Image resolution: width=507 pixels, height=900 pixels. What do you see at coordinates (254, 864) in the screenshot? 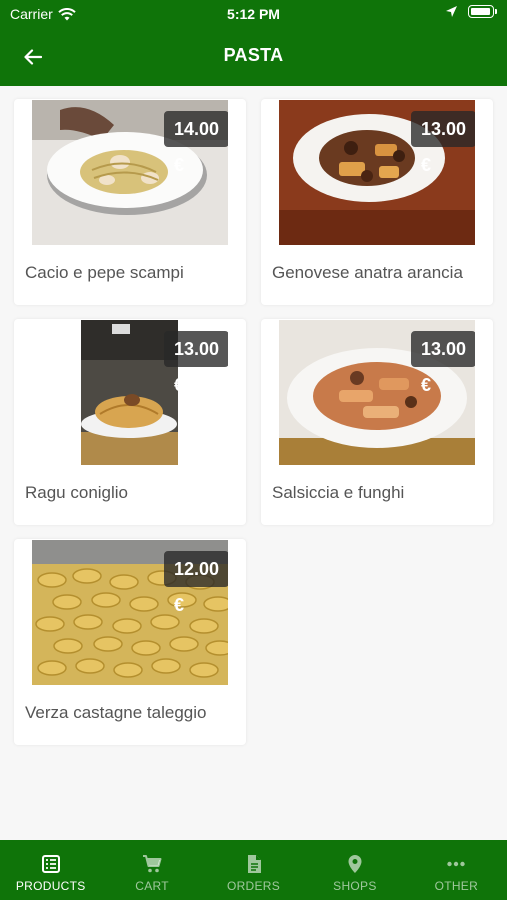
I see `document-icon` at bounding box center [254, 864].